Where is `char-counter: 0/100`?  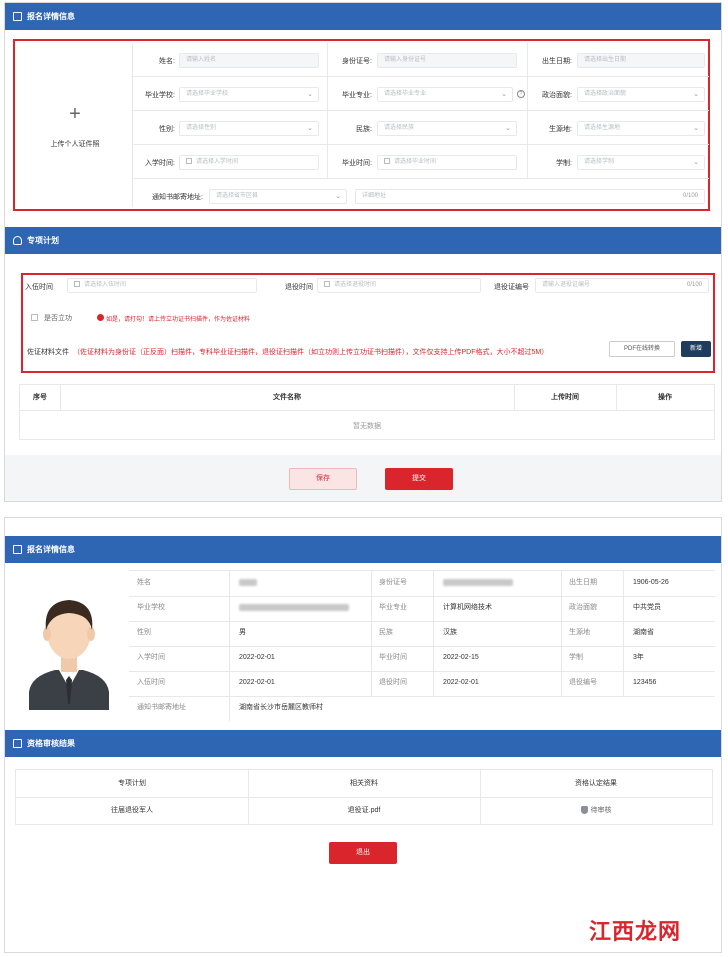
char-counter: 0/100 is located at coordinates (694, 285).